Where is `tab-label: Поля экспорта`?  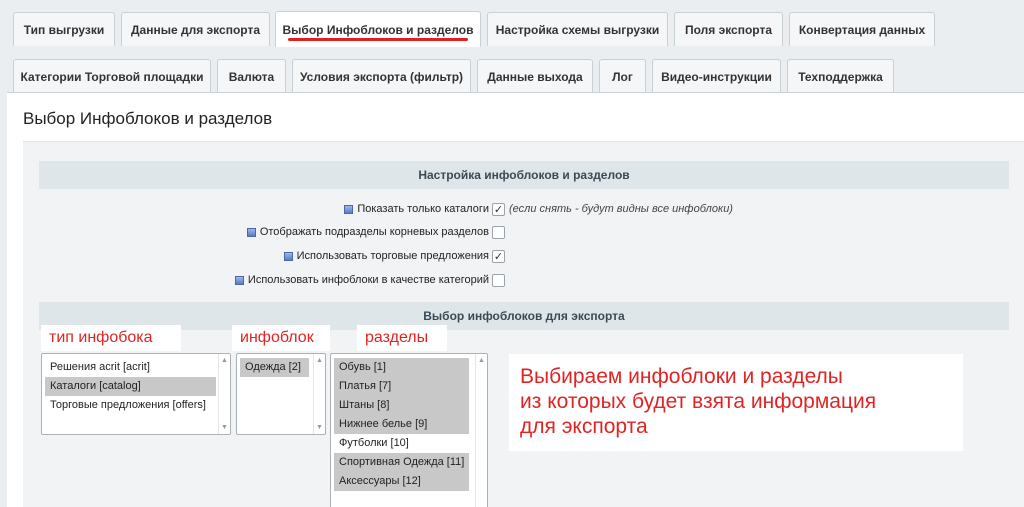 tab-label: Поля экспорта is located at coordinates (728, 29).